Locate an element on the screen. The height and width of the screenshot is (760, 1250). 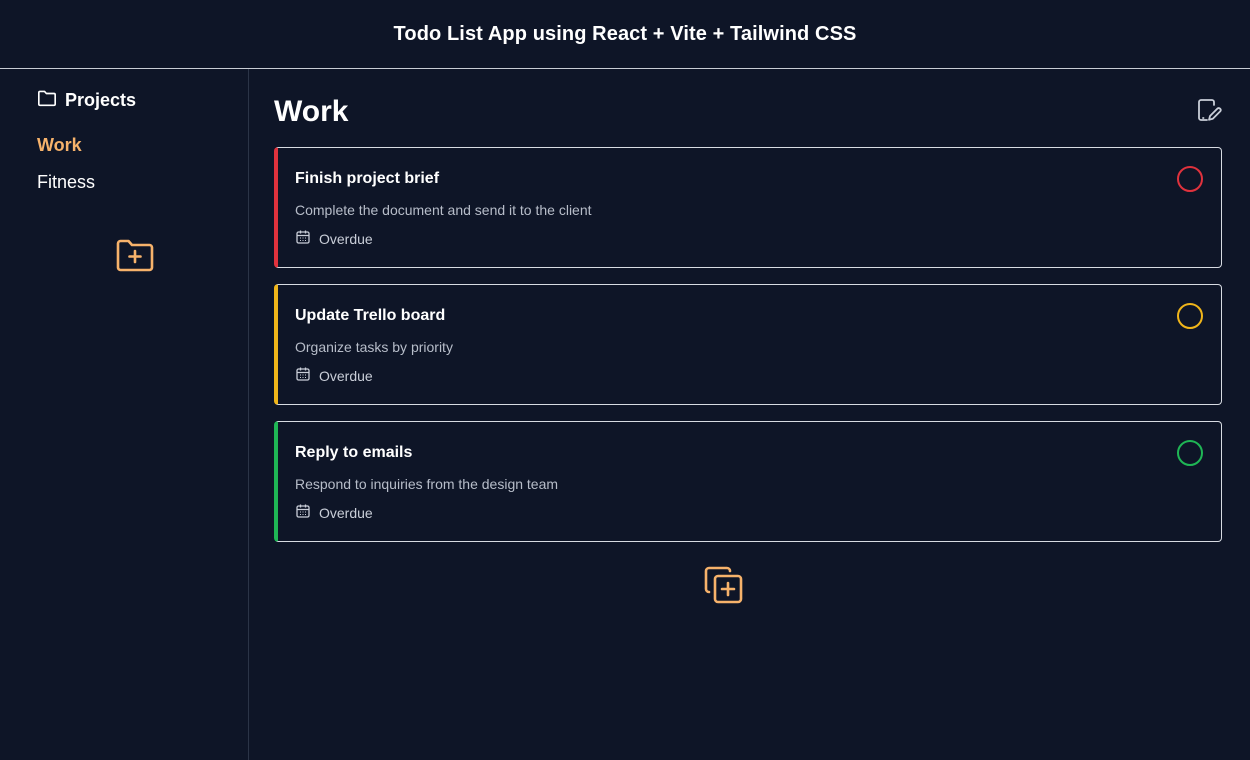
folder-plus-icon is located at coordinates (135, 258).